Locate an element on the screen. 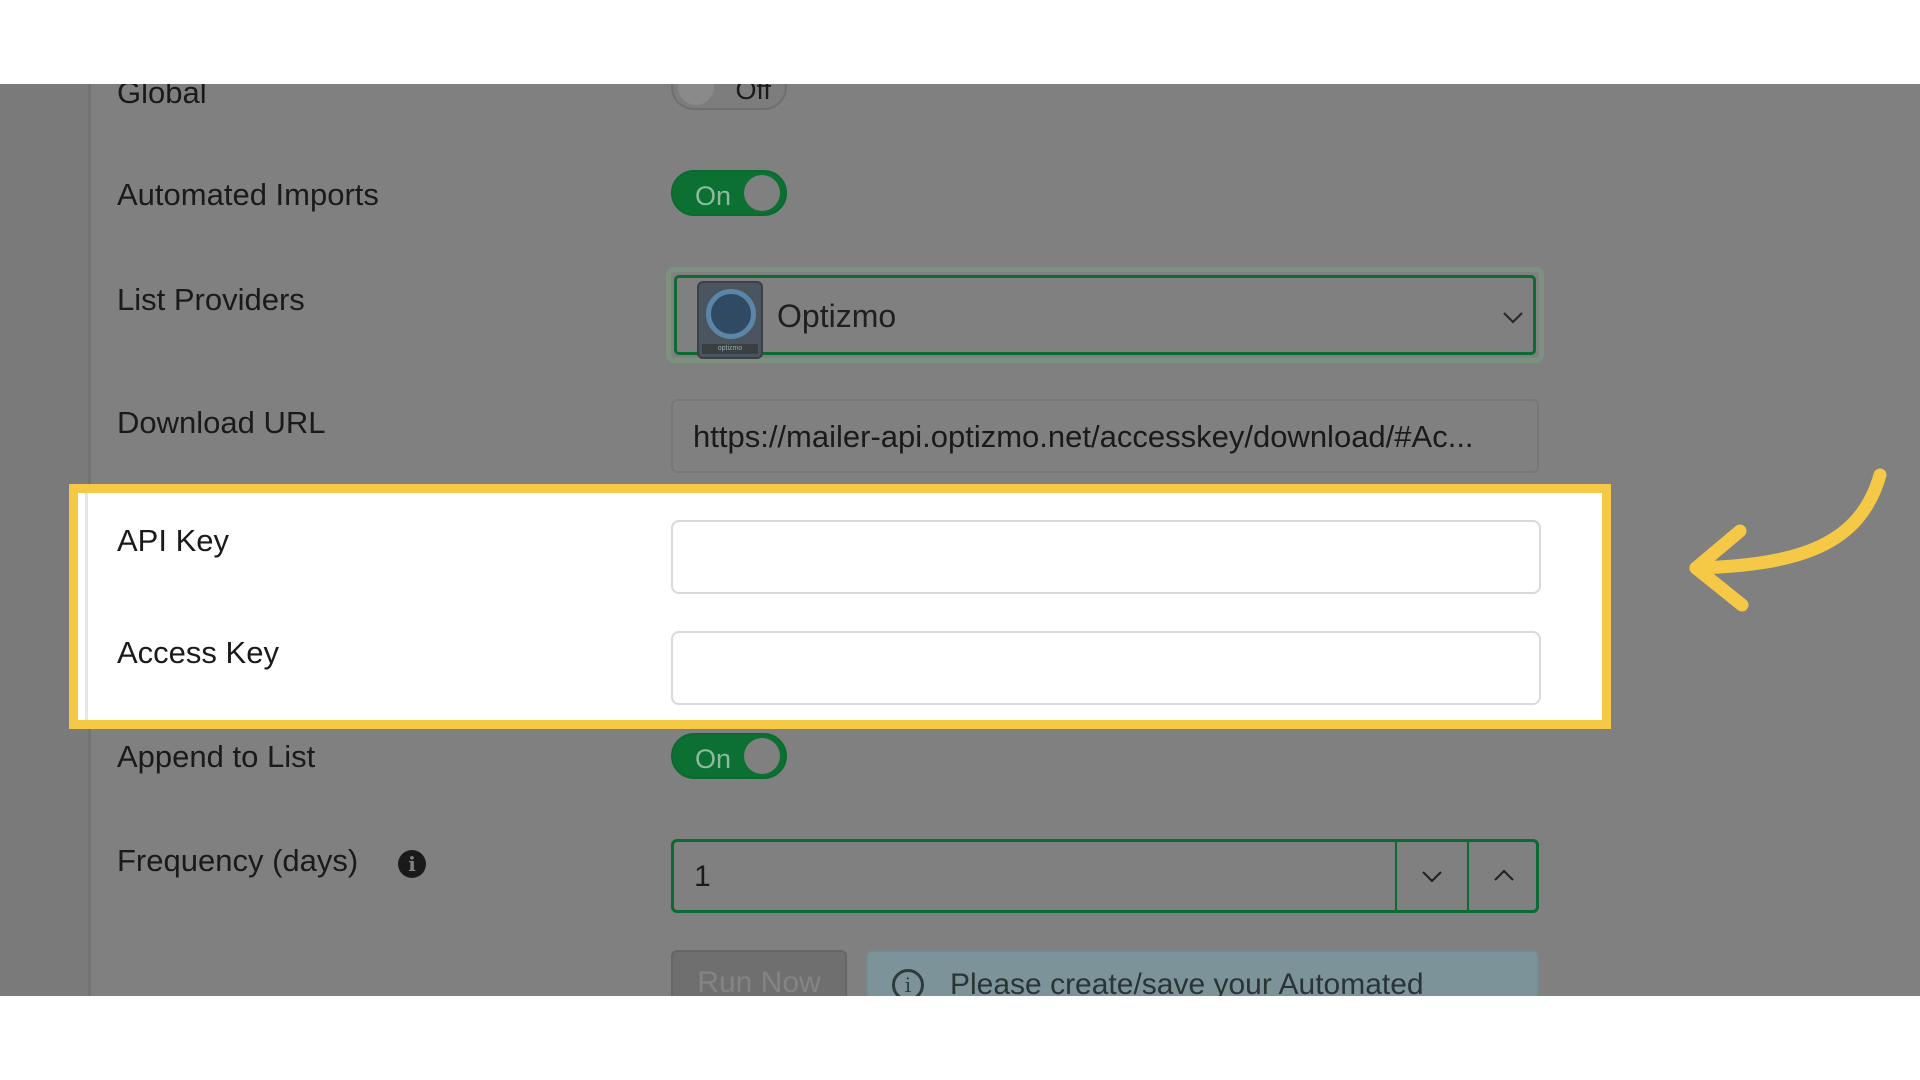 The image size is (1920, 1080). access-key-input is located at coordinates (1106, 668).